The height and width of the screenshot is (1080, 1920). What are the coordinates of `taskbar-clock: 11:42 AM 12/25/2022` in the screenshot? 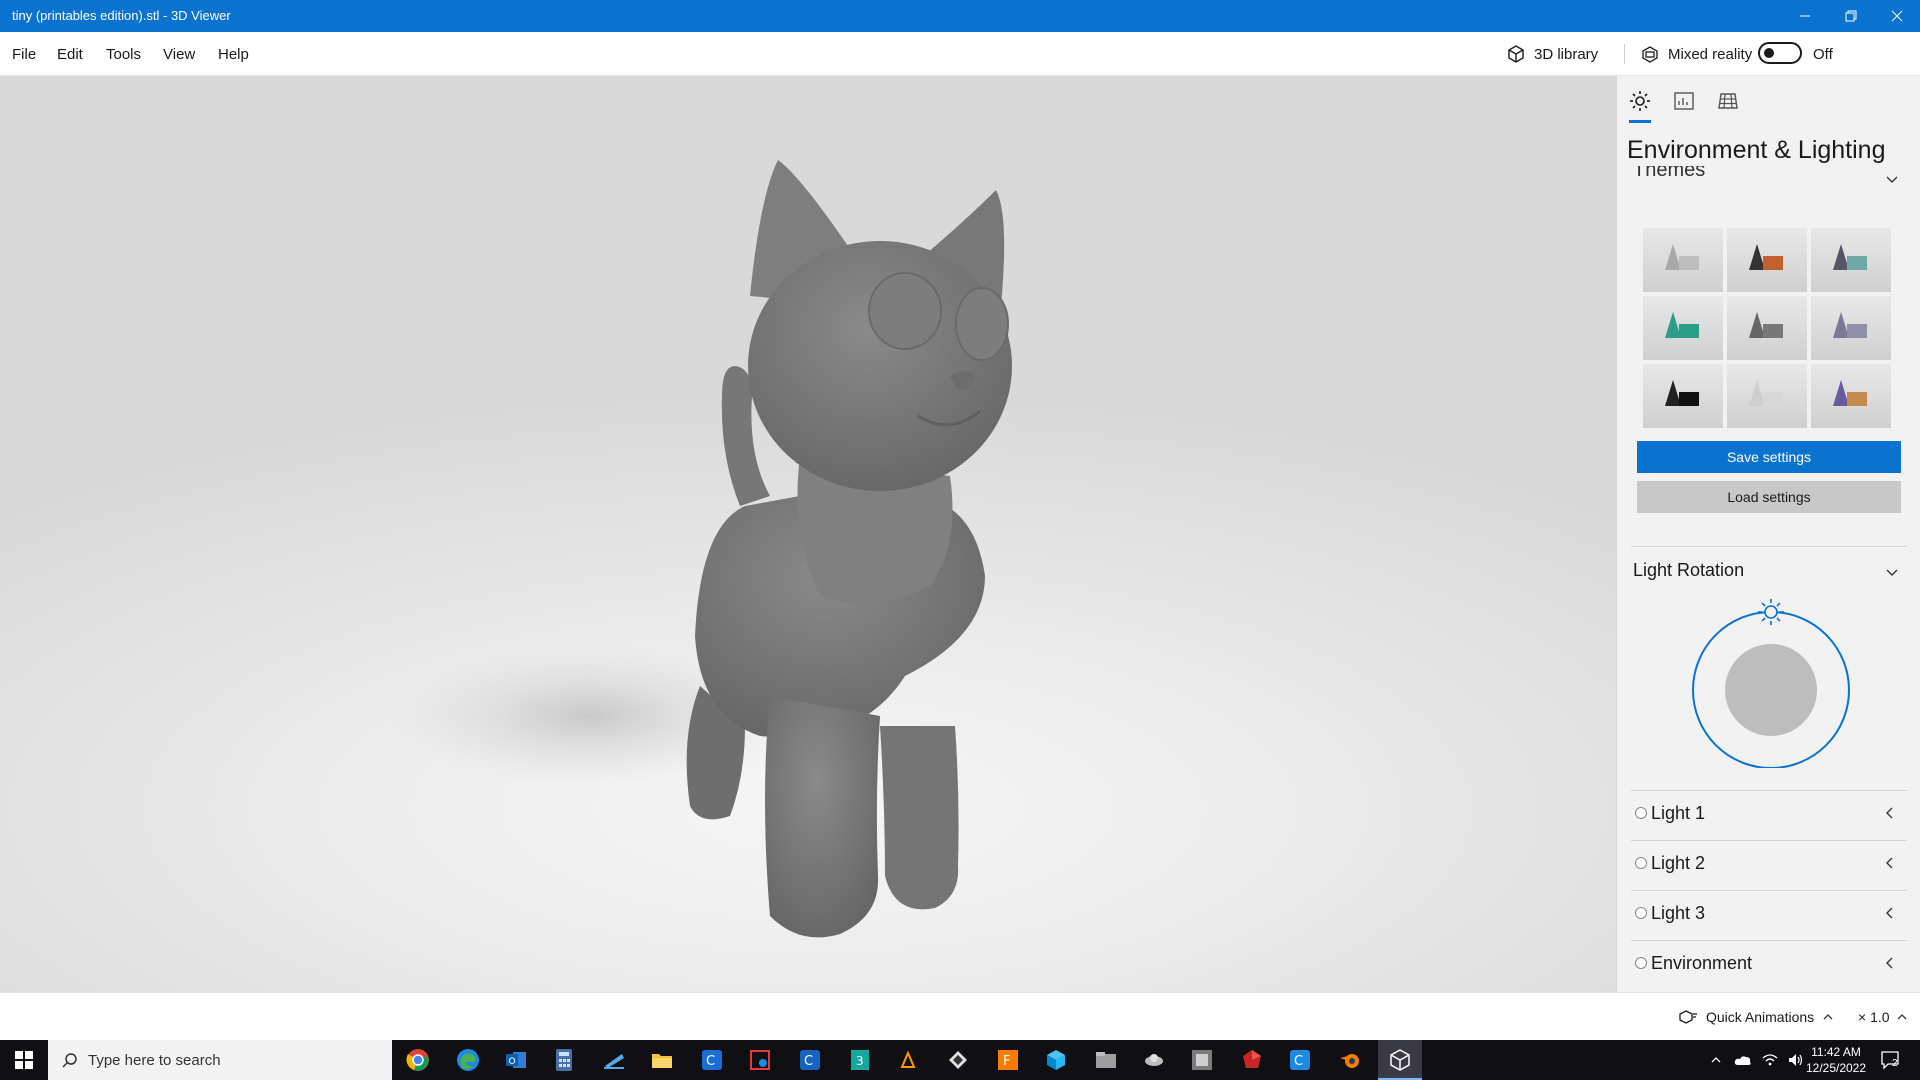 It's located at (1836, 1060).